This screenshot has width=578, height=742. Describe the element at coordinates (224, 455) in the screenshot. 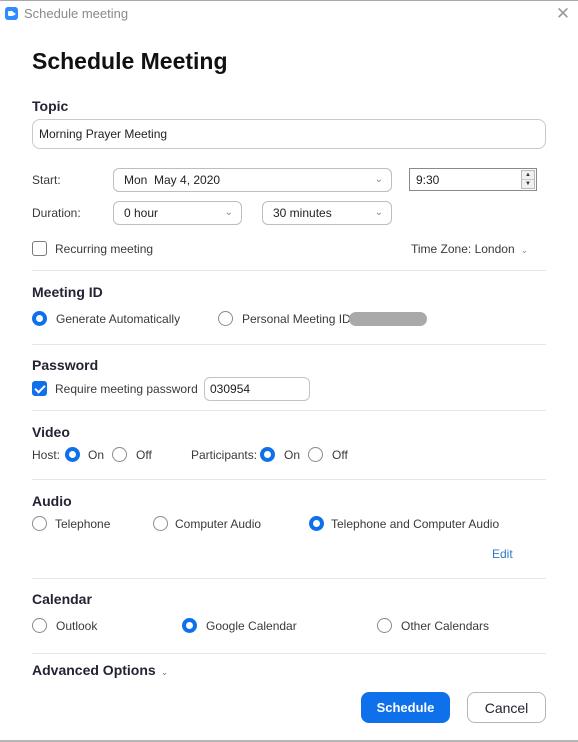

I see `participants-label: Participants:` at that location.